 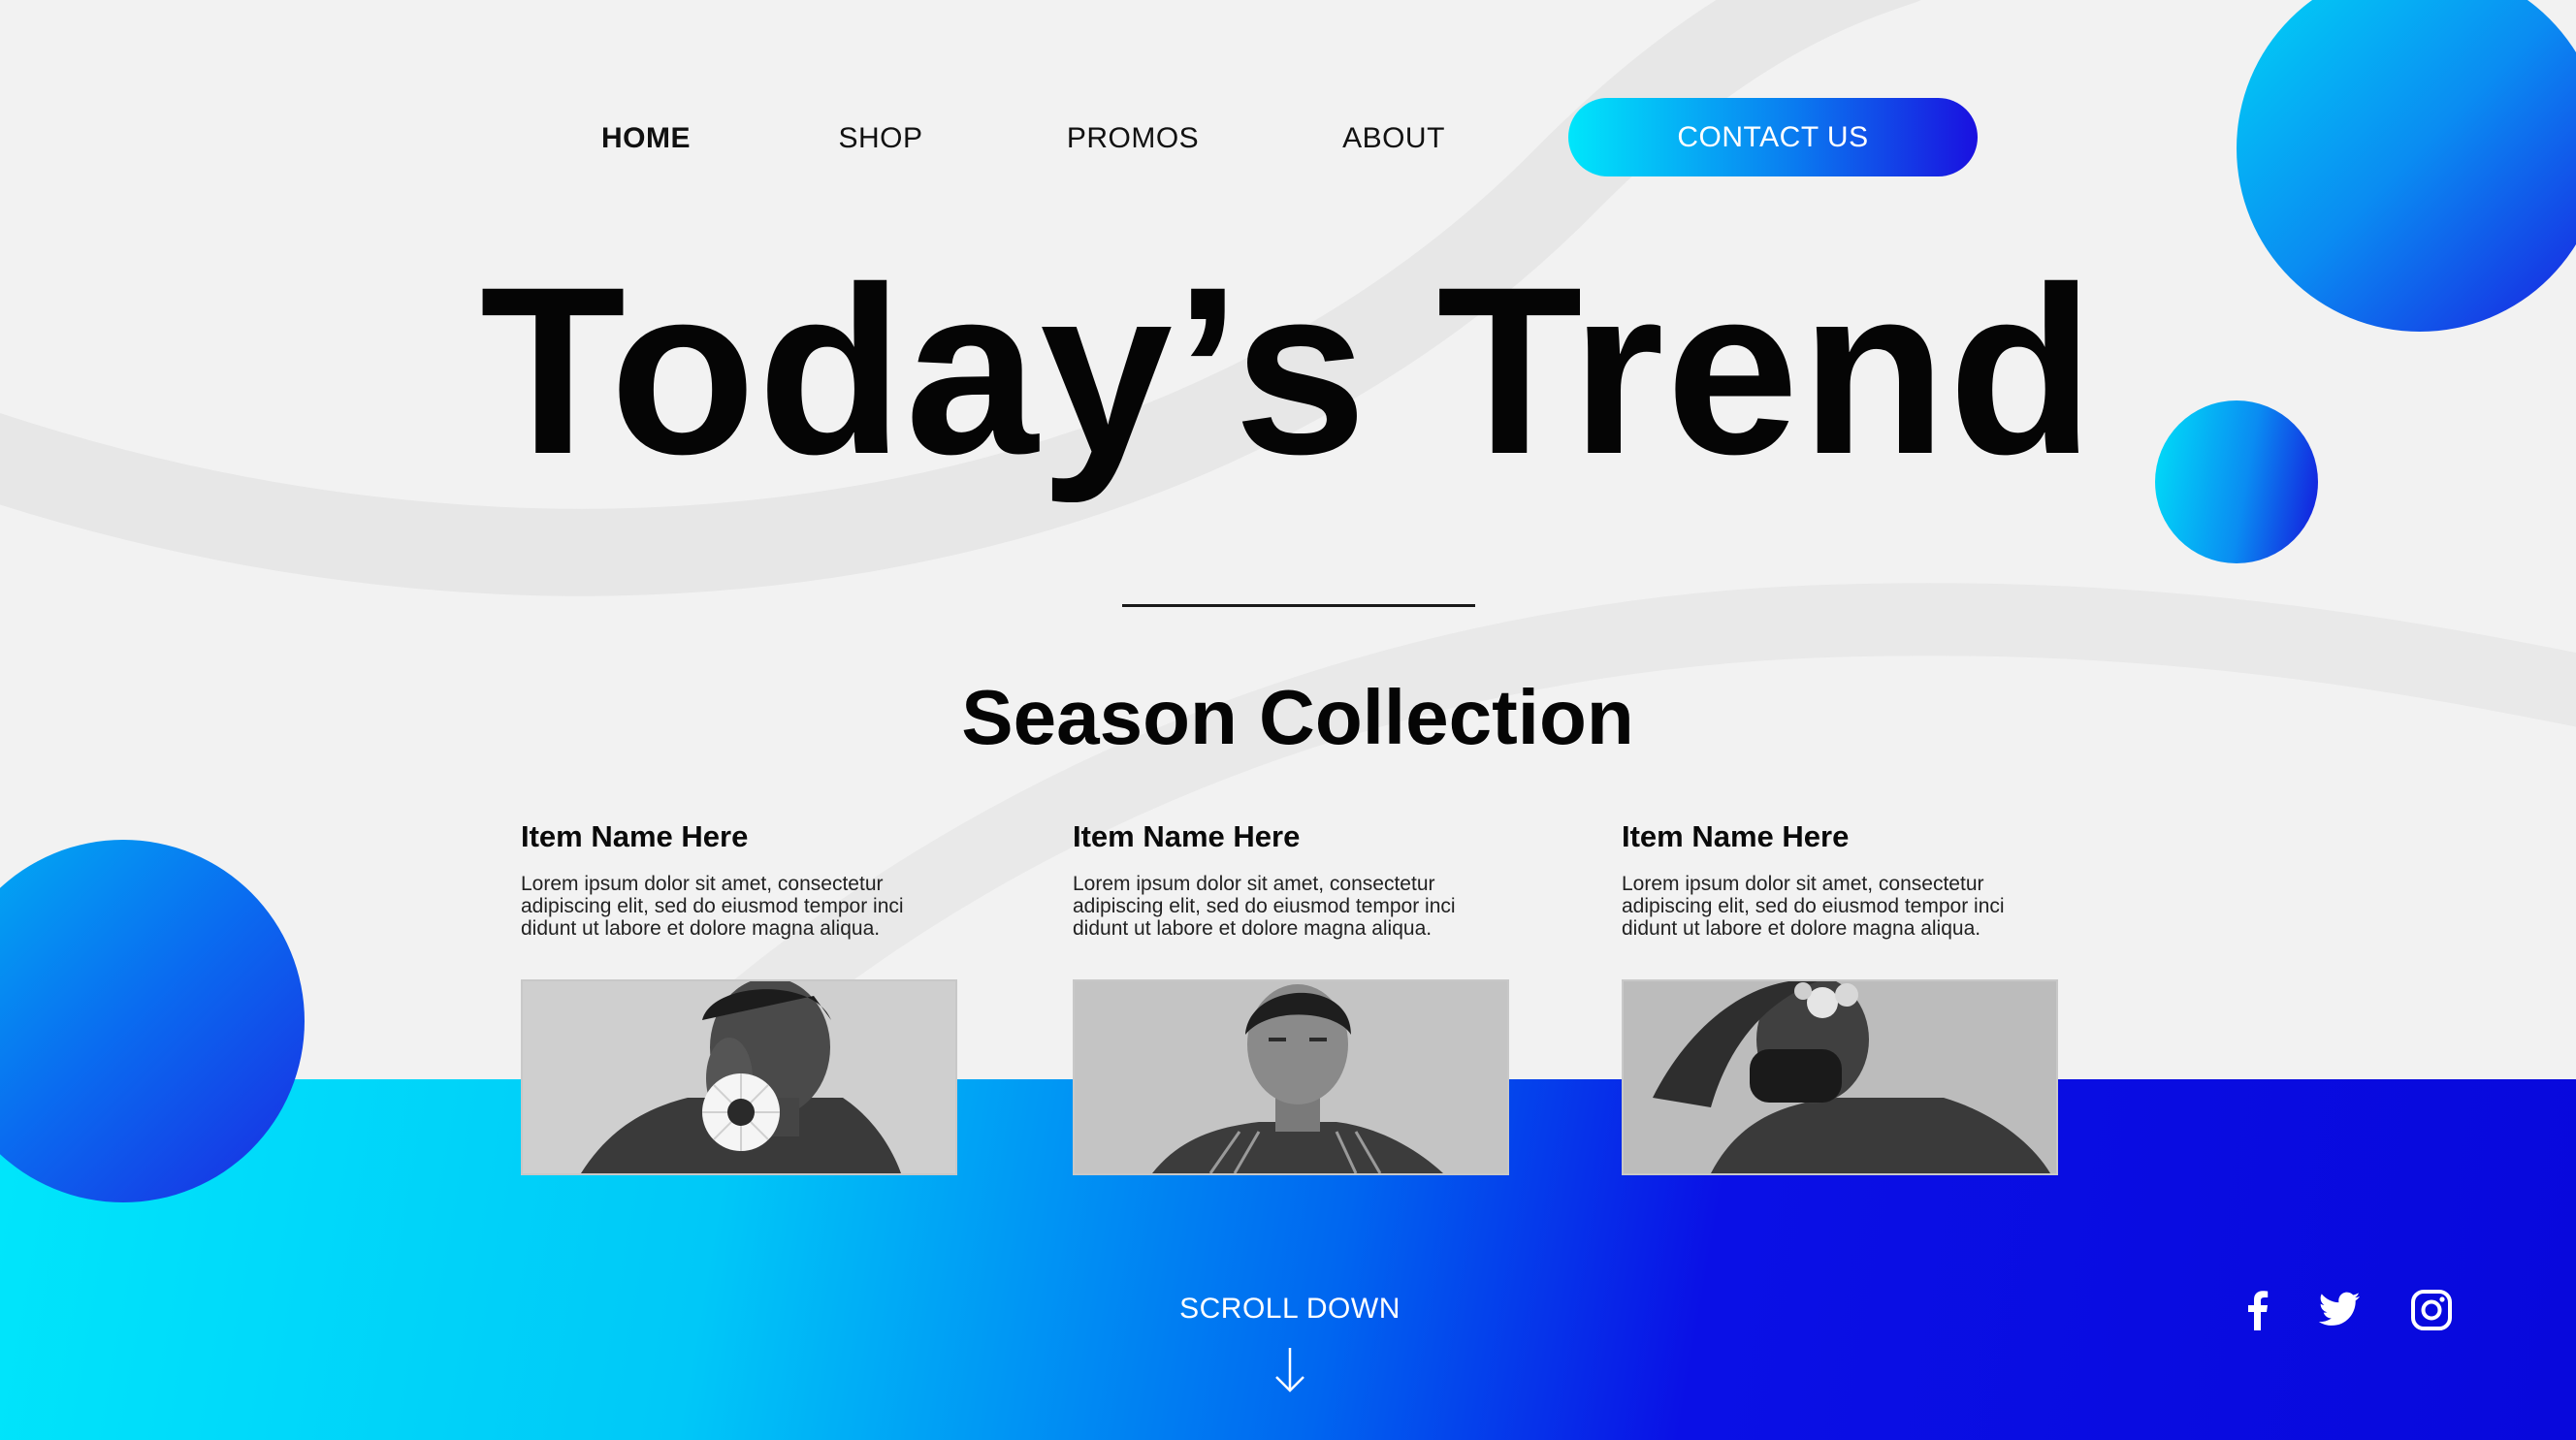 I want to click on section-title: Season Collection, so click(x=1297, y=717).